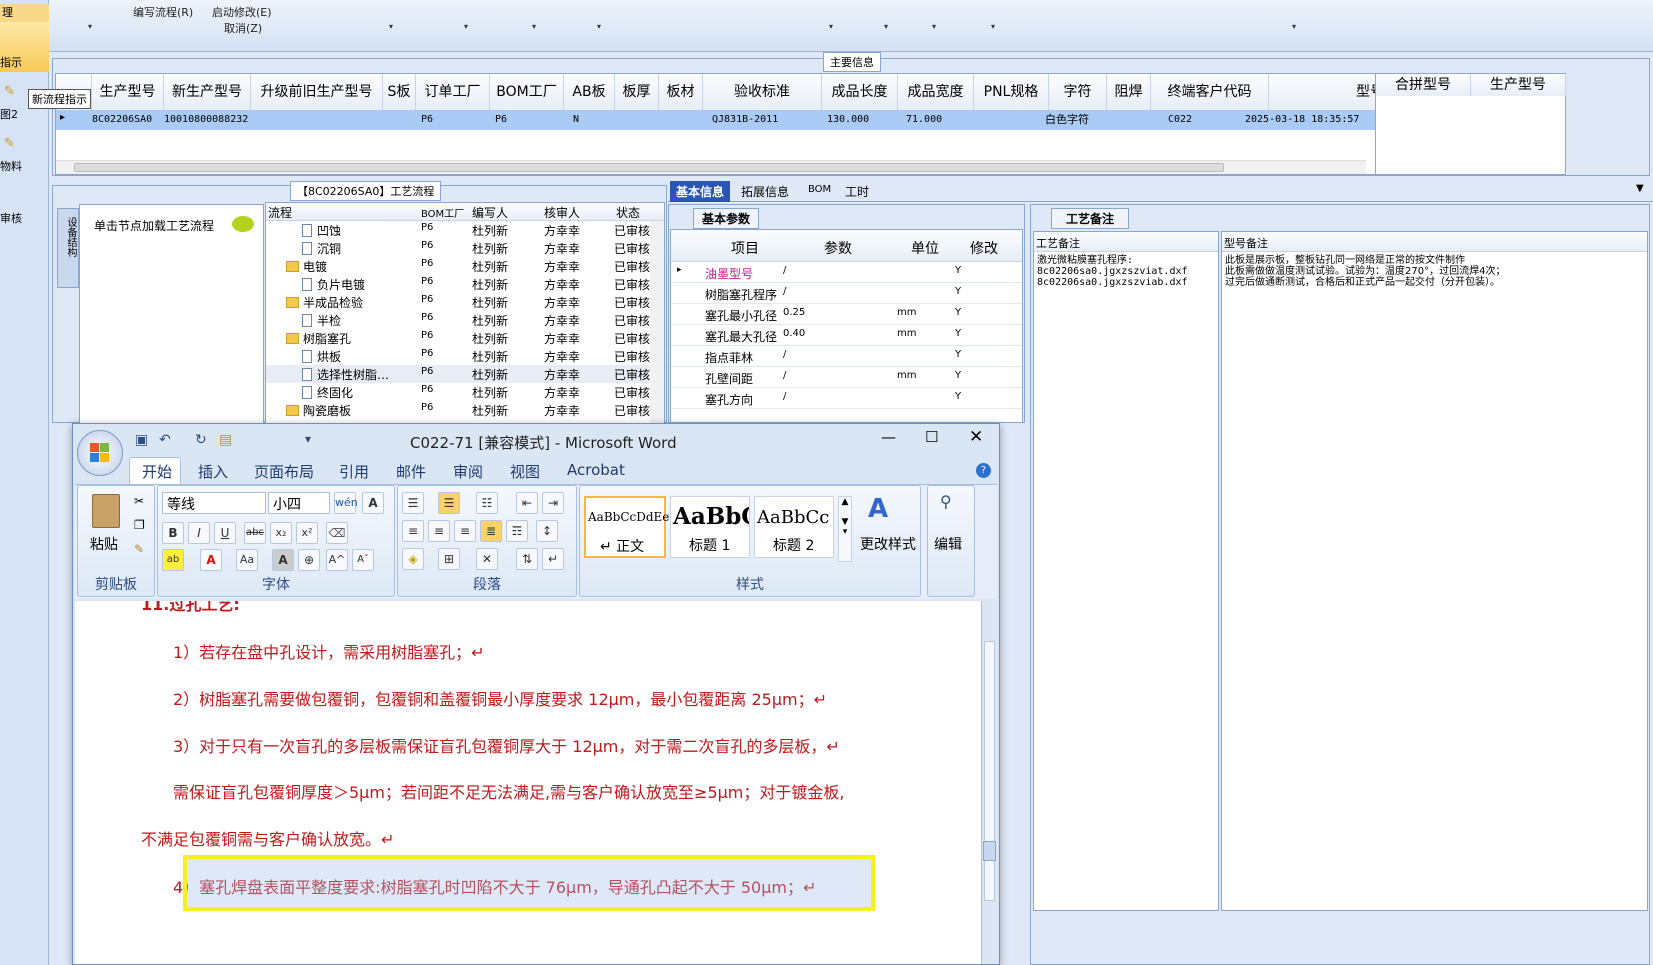 This screenshot has width=1653, height=965. I want to click on column-header: 成品宽度, so click(936, 92).